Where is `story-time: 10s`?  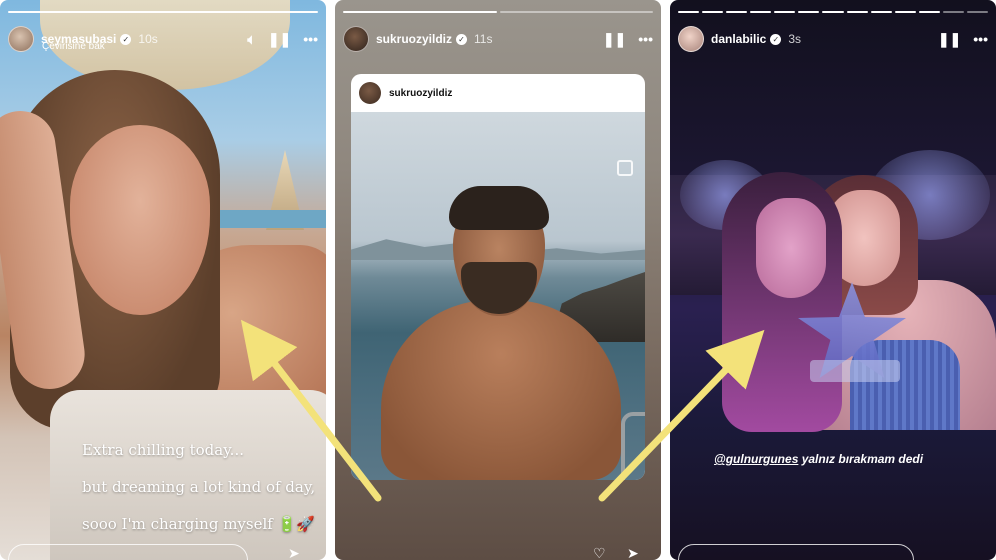
story-time: 10s is located at coordinates (148, 39).